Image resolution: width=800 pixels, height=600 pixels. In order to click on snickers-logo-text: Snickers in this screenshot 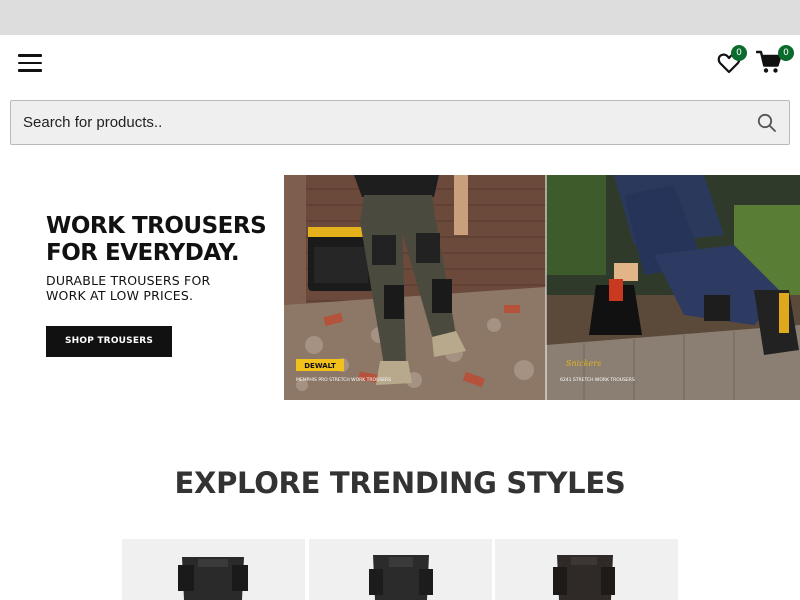, I will do `click(583, 363)`.